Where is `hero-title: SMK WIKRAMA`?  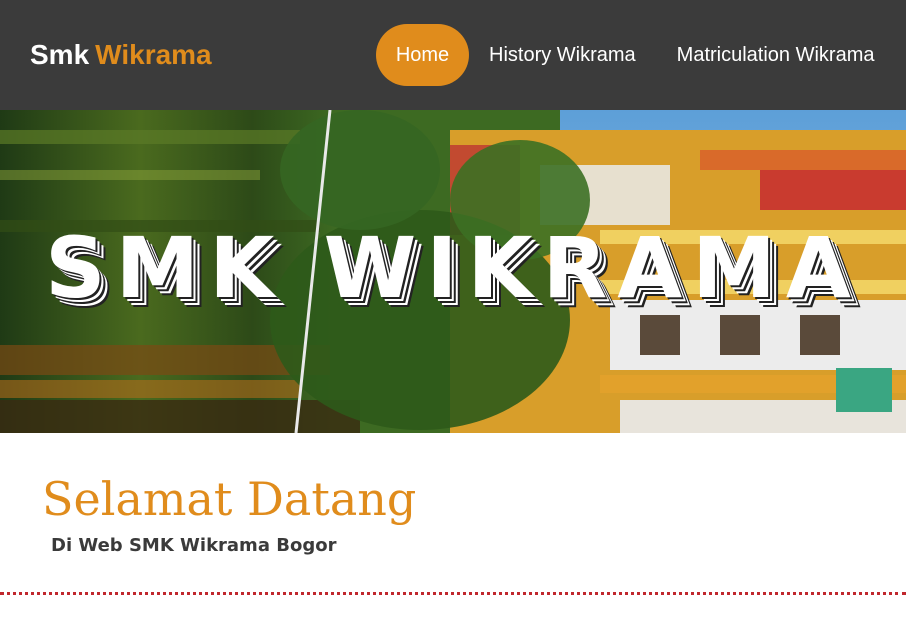
hero-title: SMK WIKRAMA is located at coordinates (453, 268).